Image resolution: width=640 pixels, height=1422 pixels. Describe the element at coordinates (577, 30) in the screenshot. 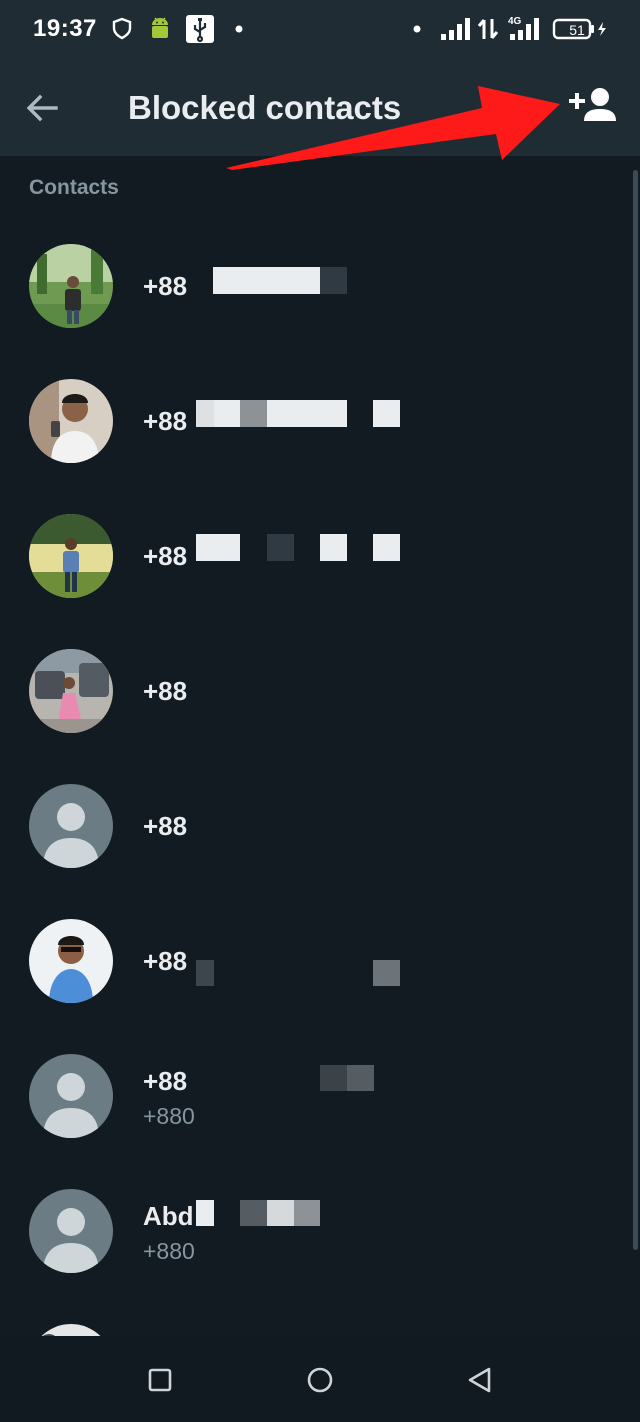

I see `battery-level: 51` at that location.